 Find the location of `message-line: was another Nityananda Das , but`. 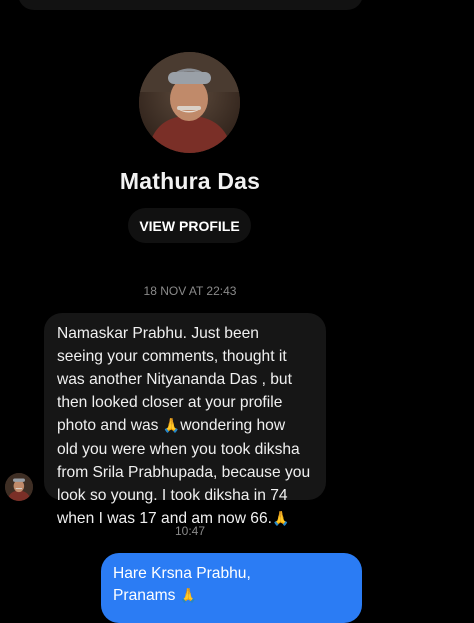

message-line: was another Nityananda Das , but is located at coordinates (174, 379).